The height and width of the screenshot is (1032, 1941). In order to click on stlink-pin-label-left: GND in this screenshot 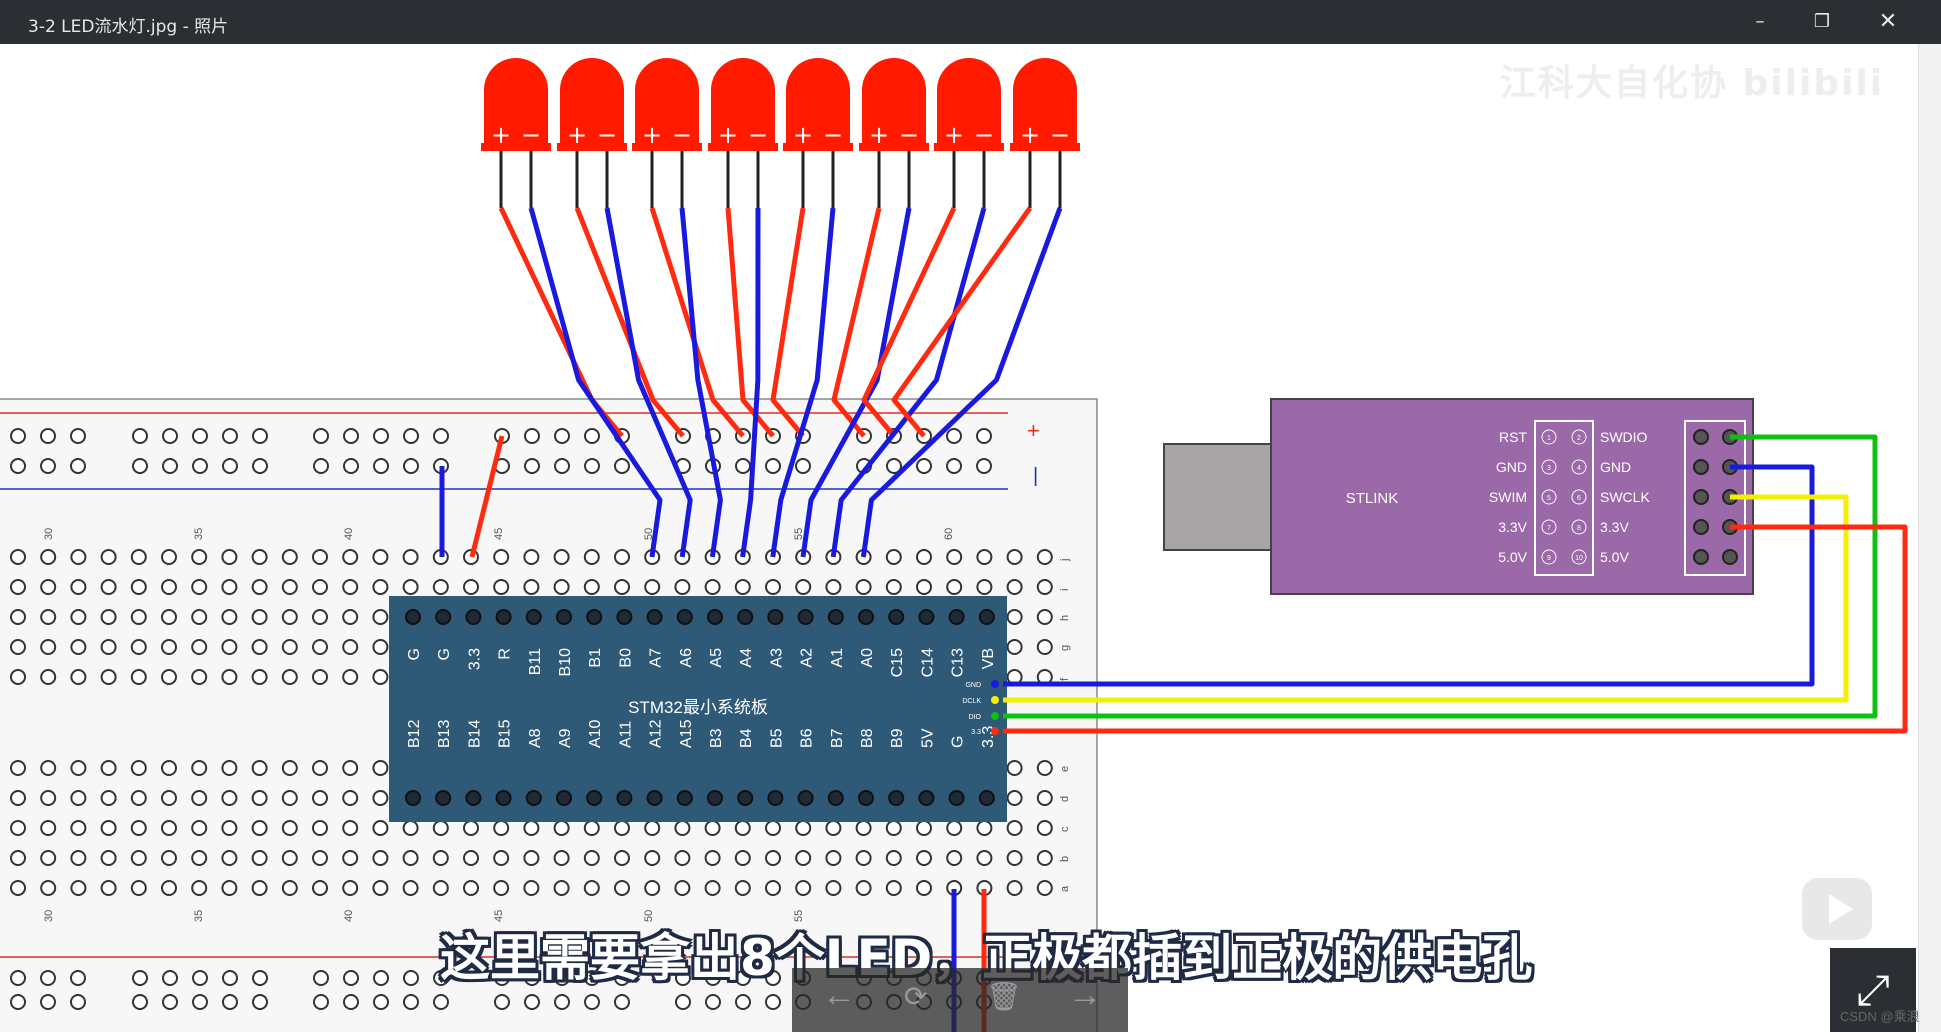, I will do `click(1511, 467)`.